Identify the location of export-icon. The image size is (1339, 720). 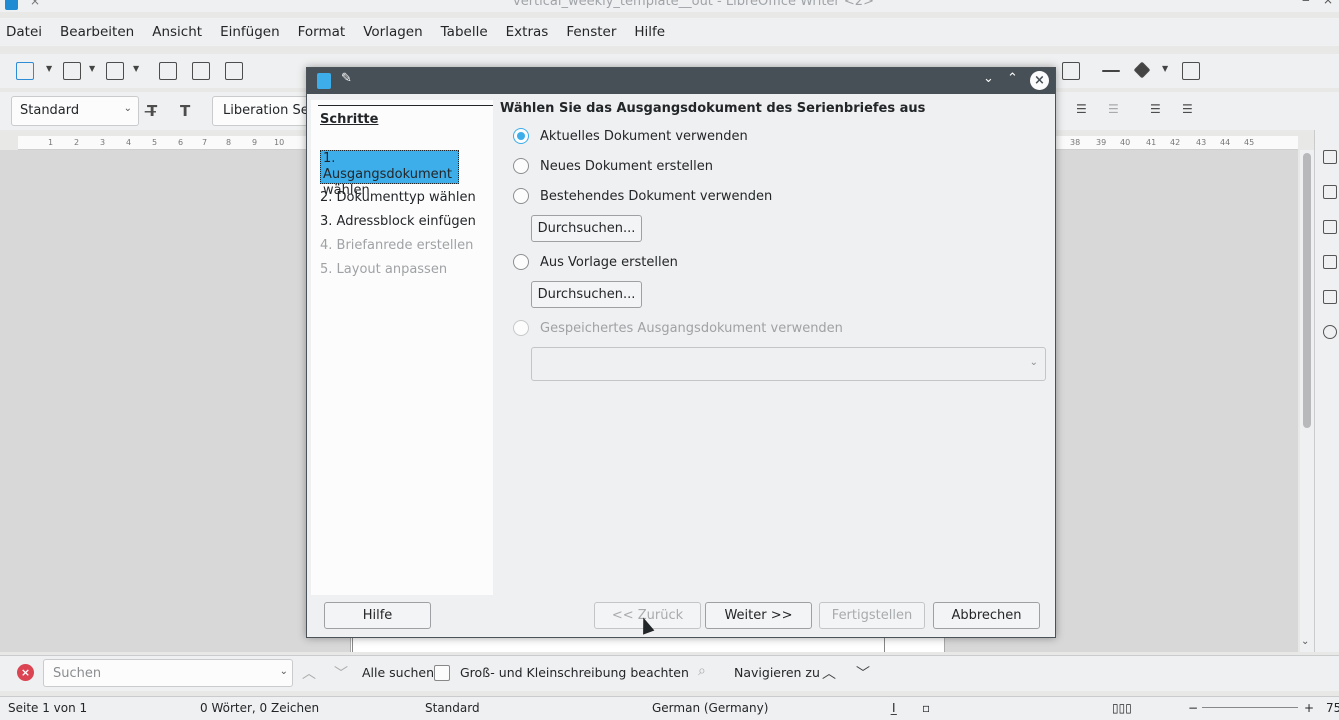
(168, 71).